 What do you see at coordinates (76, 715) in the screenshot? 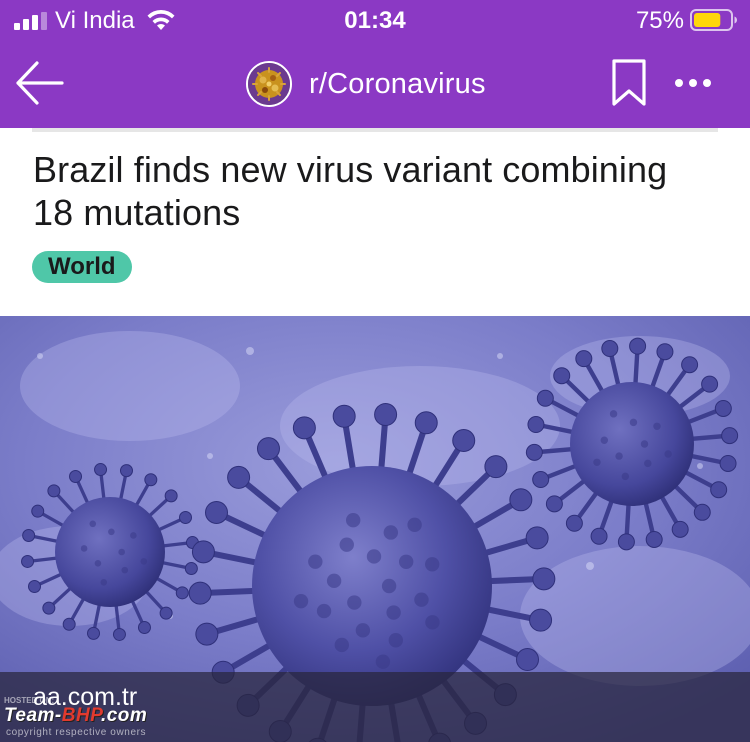
I see `watermark-brand: Team-BHP.com` at bounding box center [76, 715].